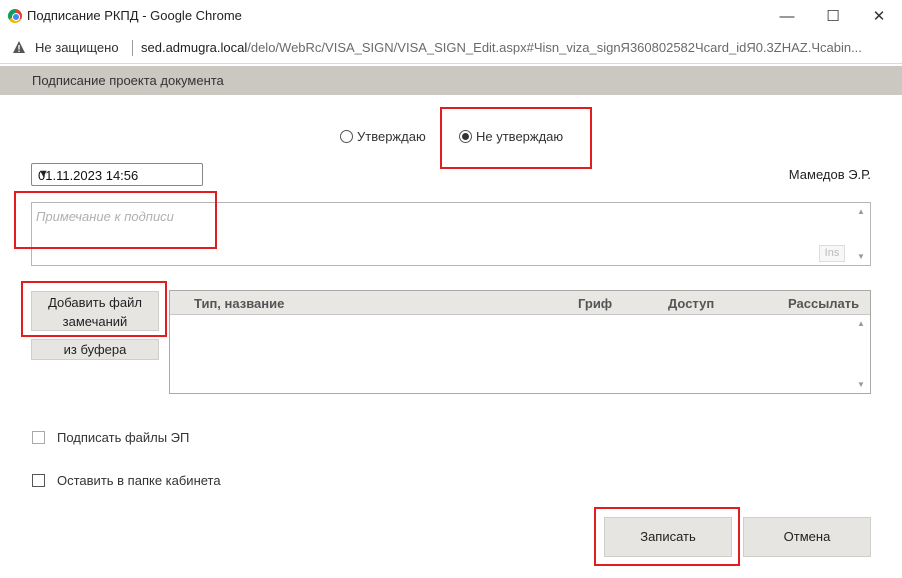  What do you see at coordinates (391, 136) in the screenshot?
I see `radio-approve-label: Утверждаю` at bounding box center [391, 136].